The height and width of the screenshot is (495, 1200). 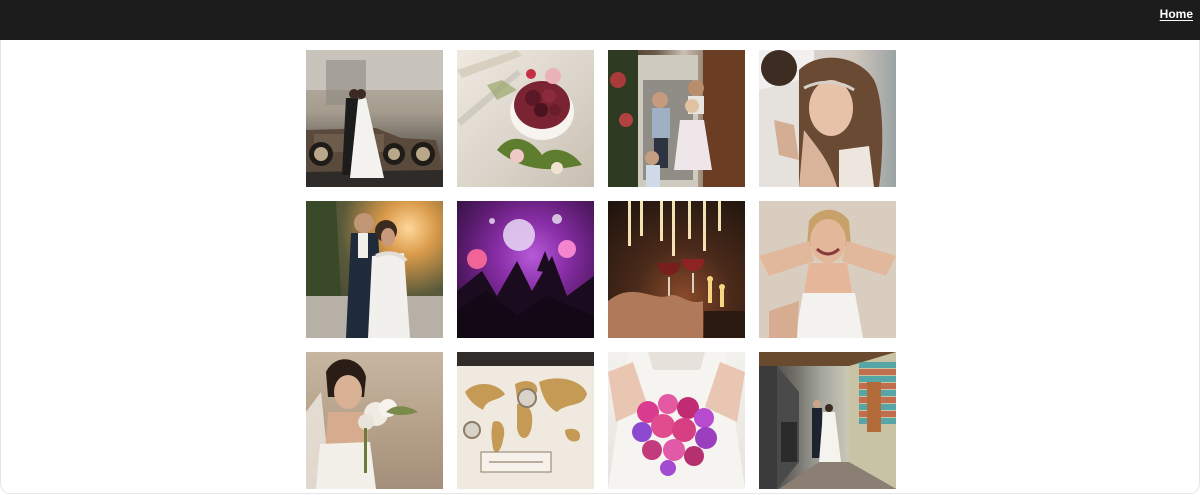 What do you see at coordinates (827, 118) in the screenshot?
I see `gallery-photo-bride-with-hair-accessory` at bounding box center [827, 118].